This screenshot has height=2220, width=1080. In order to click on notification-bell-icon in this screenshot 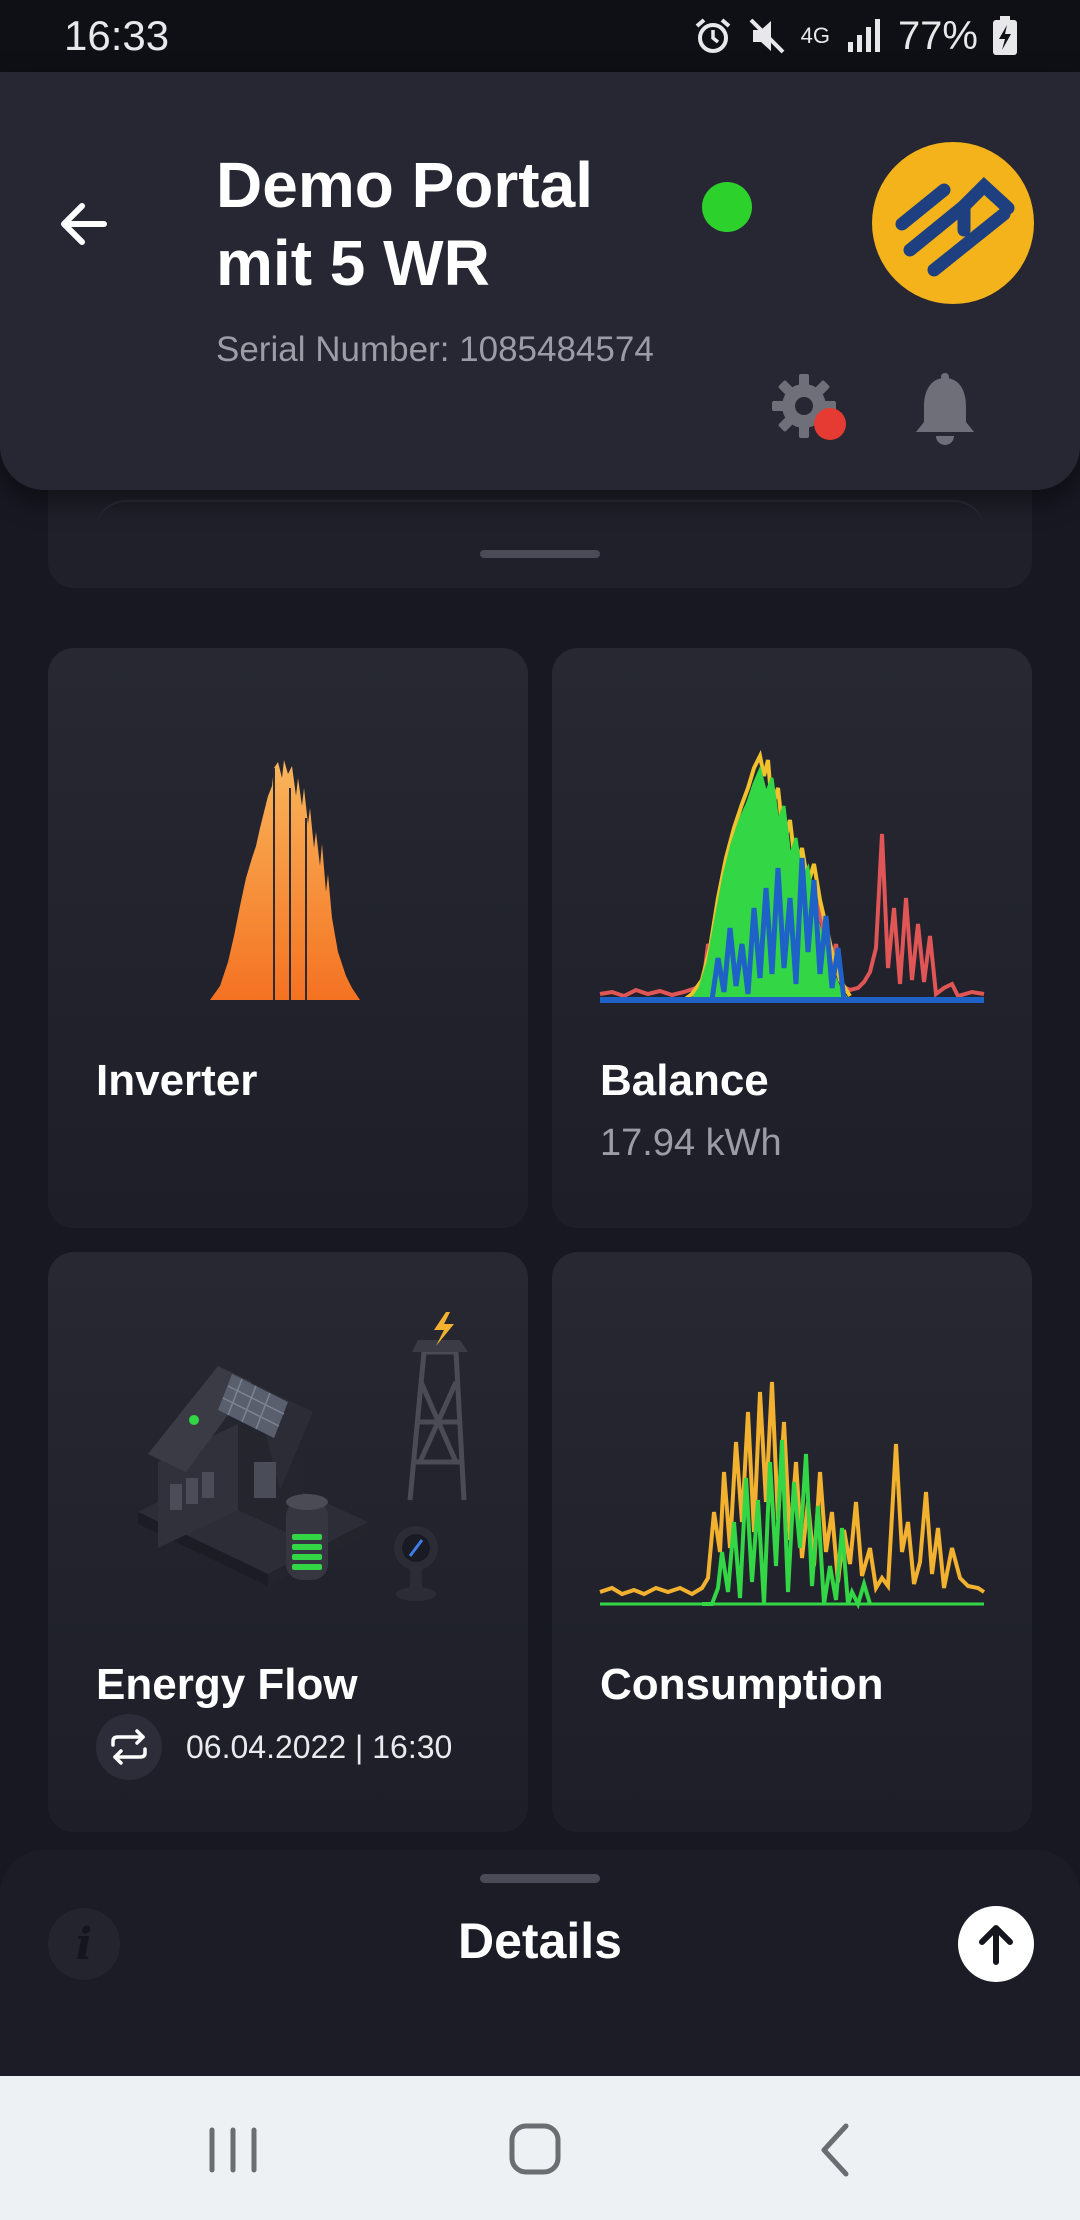, I will do `click(945, 412)`.